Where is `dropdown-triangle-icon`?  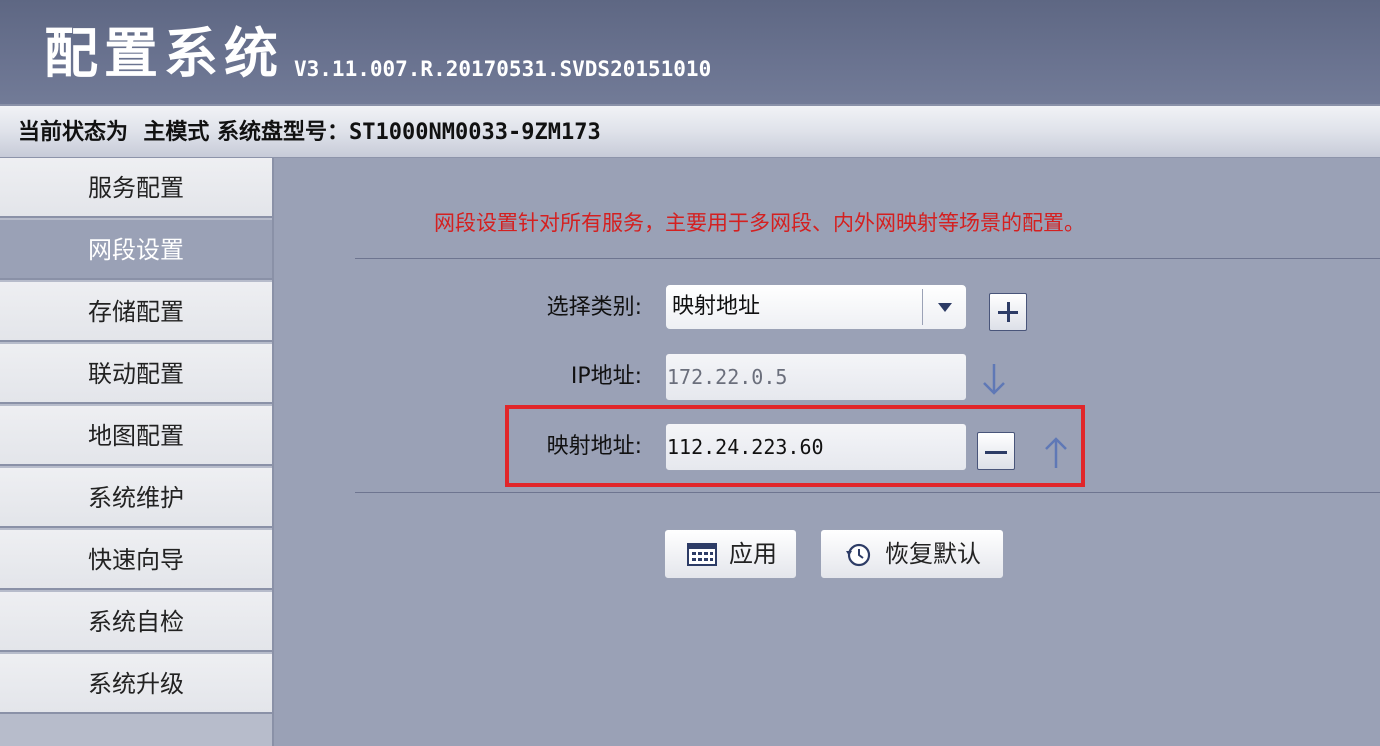
dropdown-triangle-icon is located at coordinates (945, 307).